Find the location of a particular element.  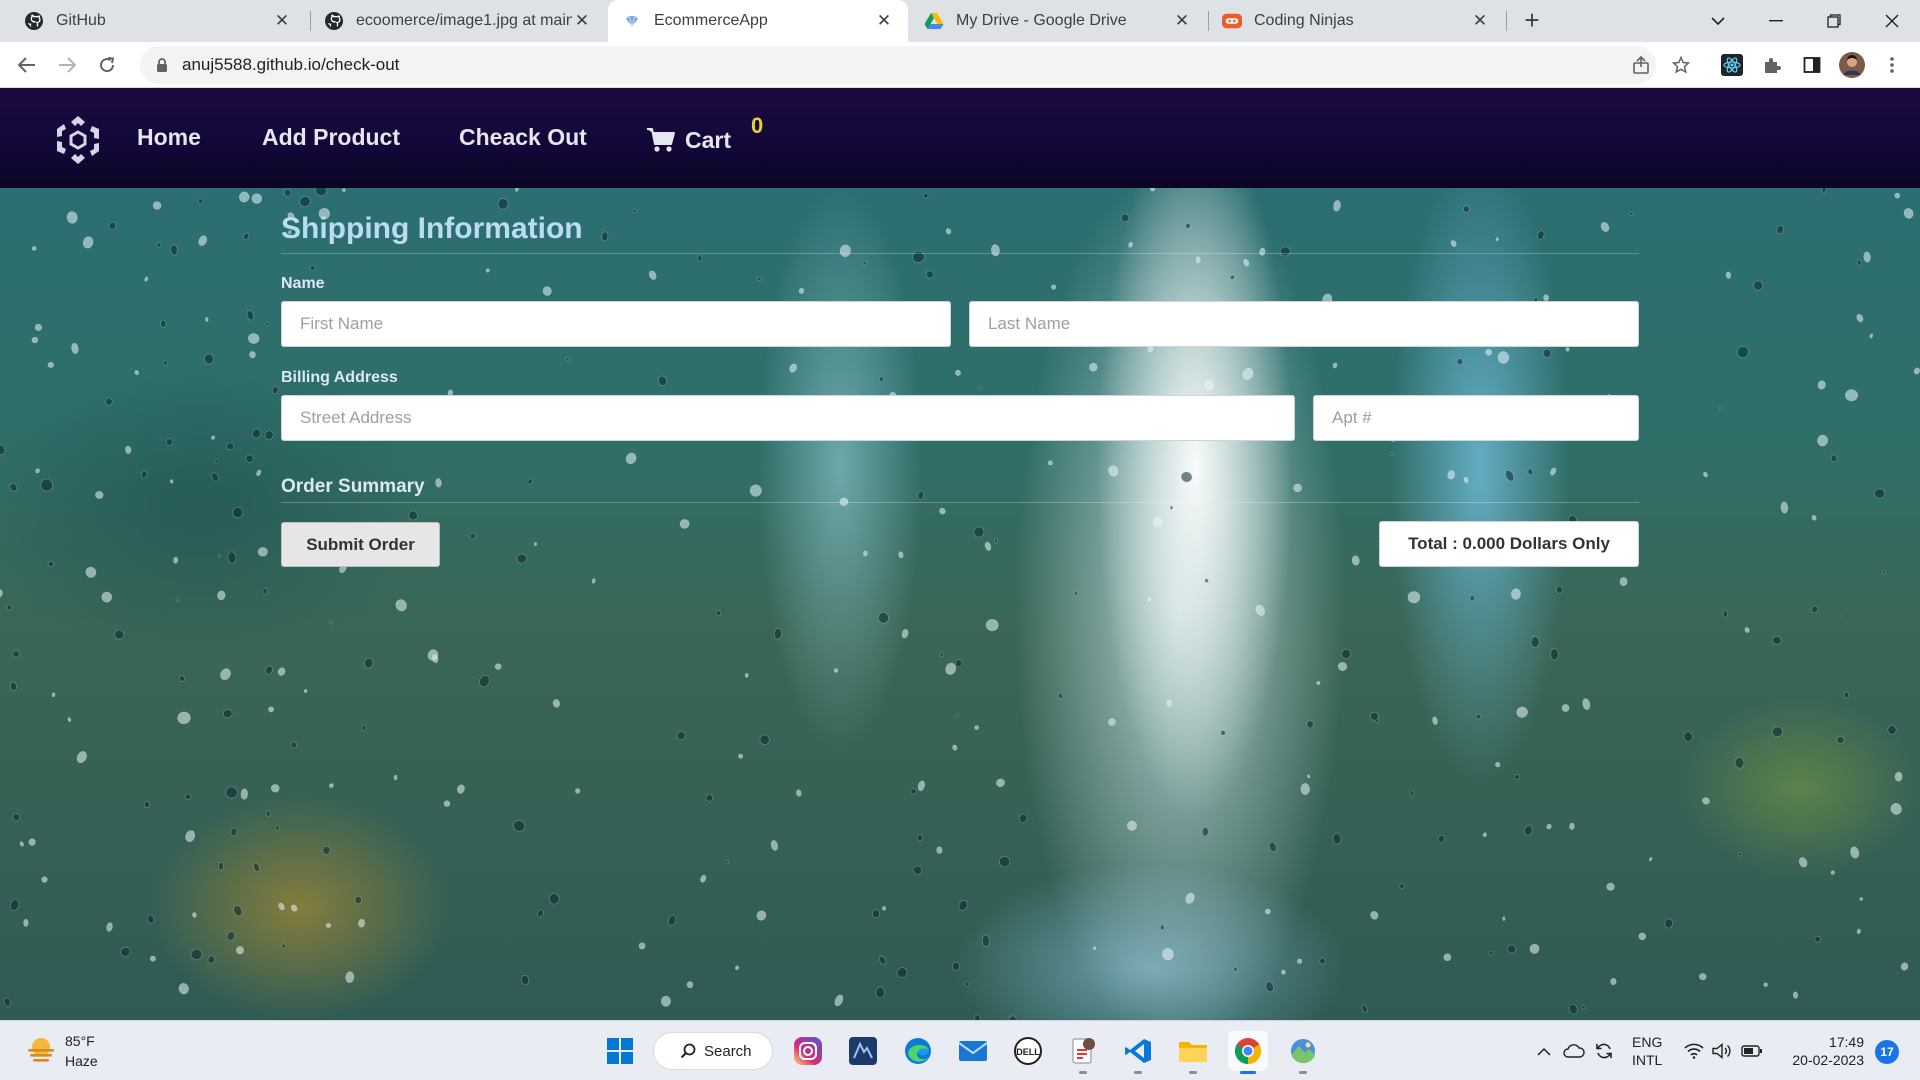

chevron-up-icon is located at coordinates (1544, 1051).